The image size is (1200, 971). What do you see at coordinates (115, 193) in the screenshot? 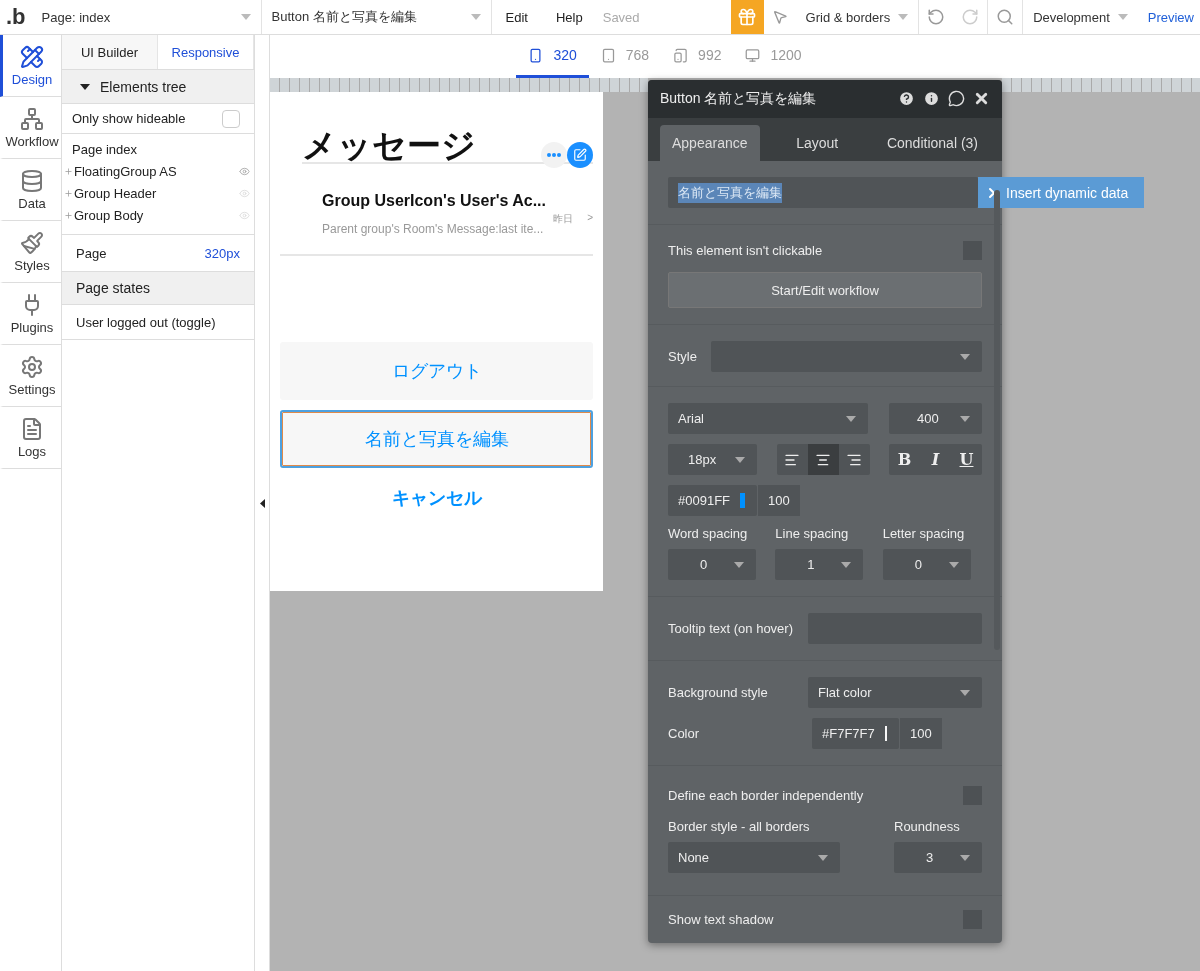
I see `tree-item: Group Header` at bounding box center [115, 193].